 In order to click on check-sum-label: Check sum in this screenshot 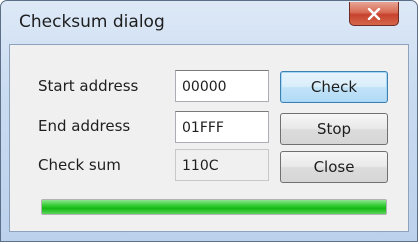, I will do `click(79, 165)`.